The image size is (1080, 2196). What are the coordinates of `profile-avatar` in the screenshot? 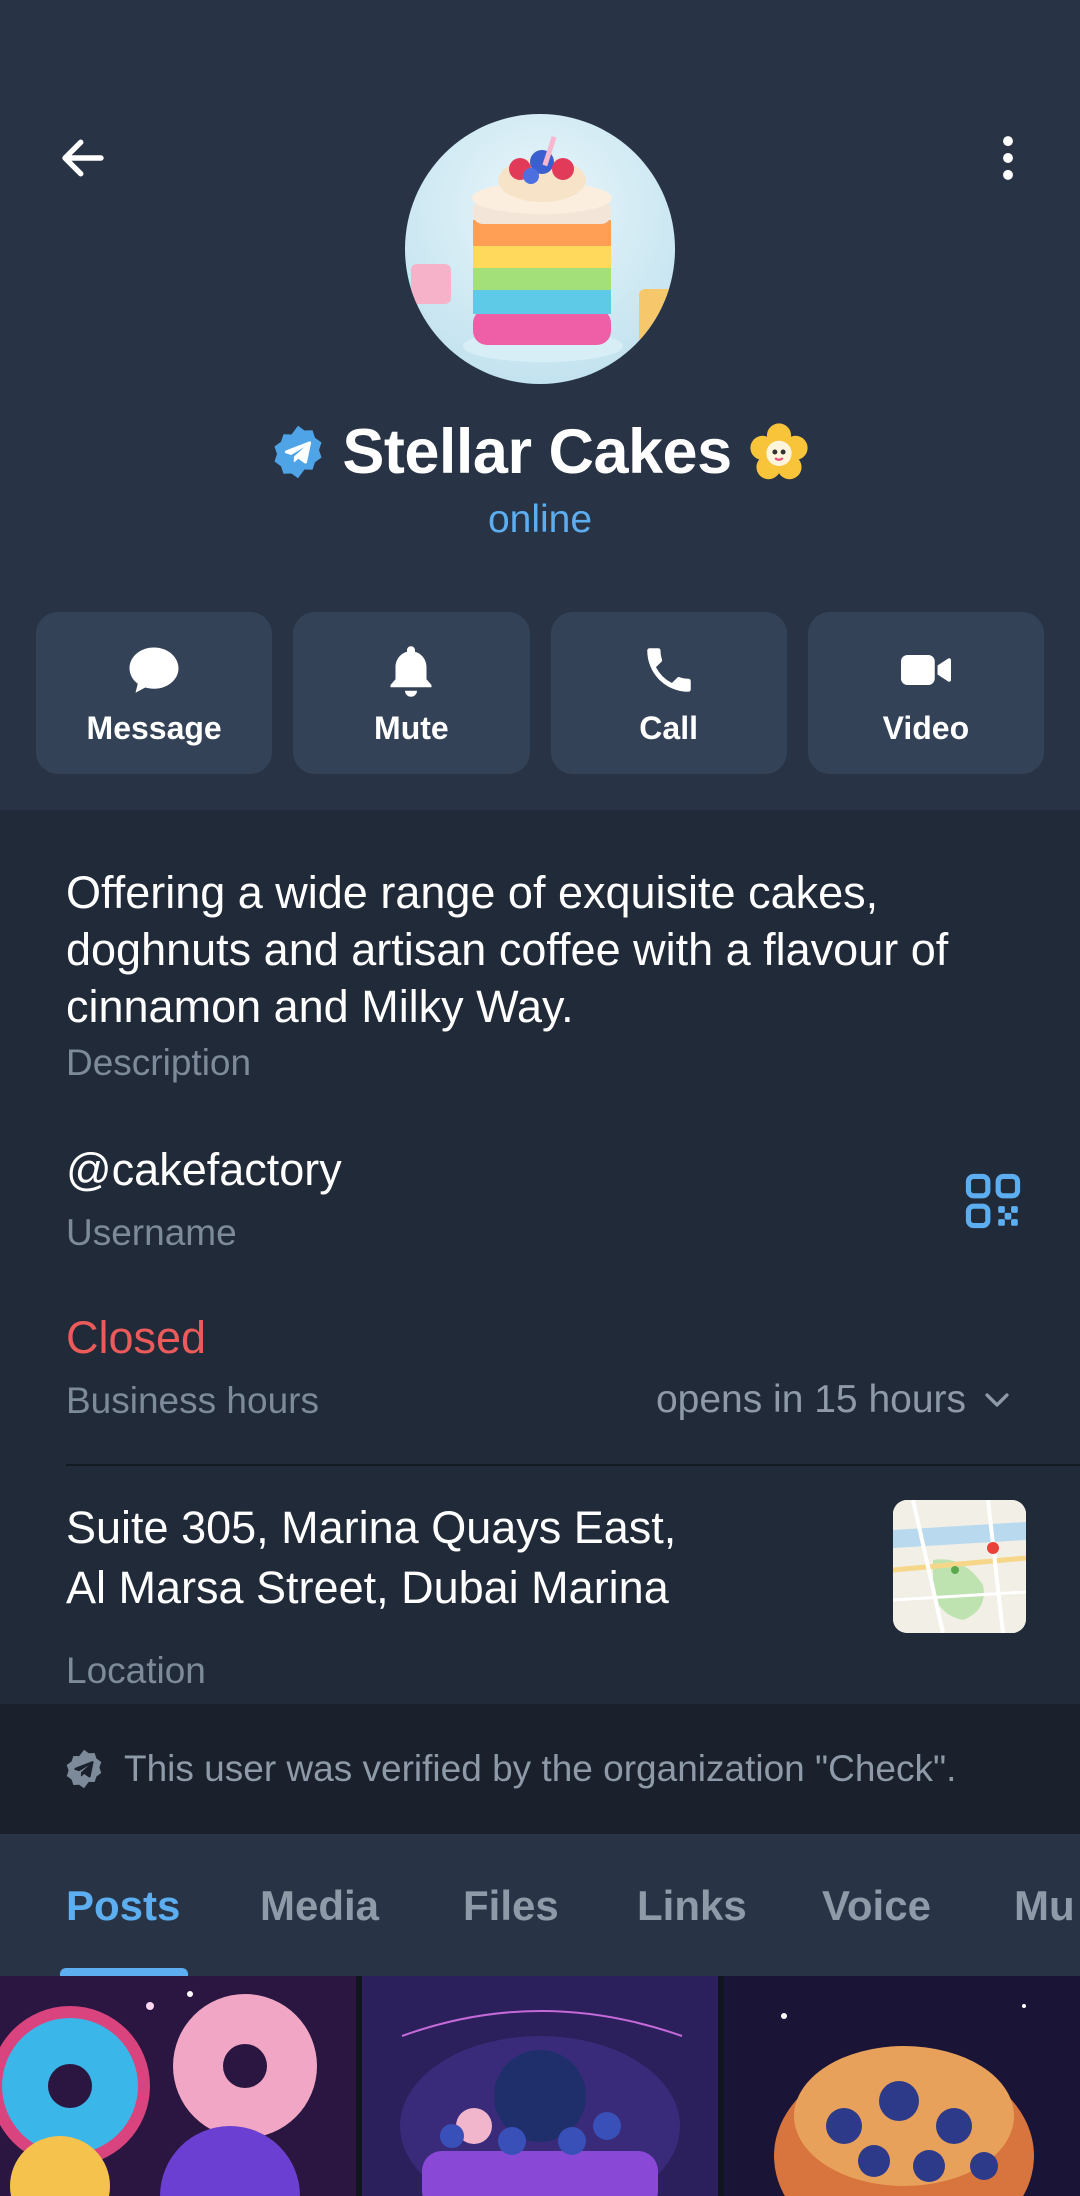 It's located at (540, 249).